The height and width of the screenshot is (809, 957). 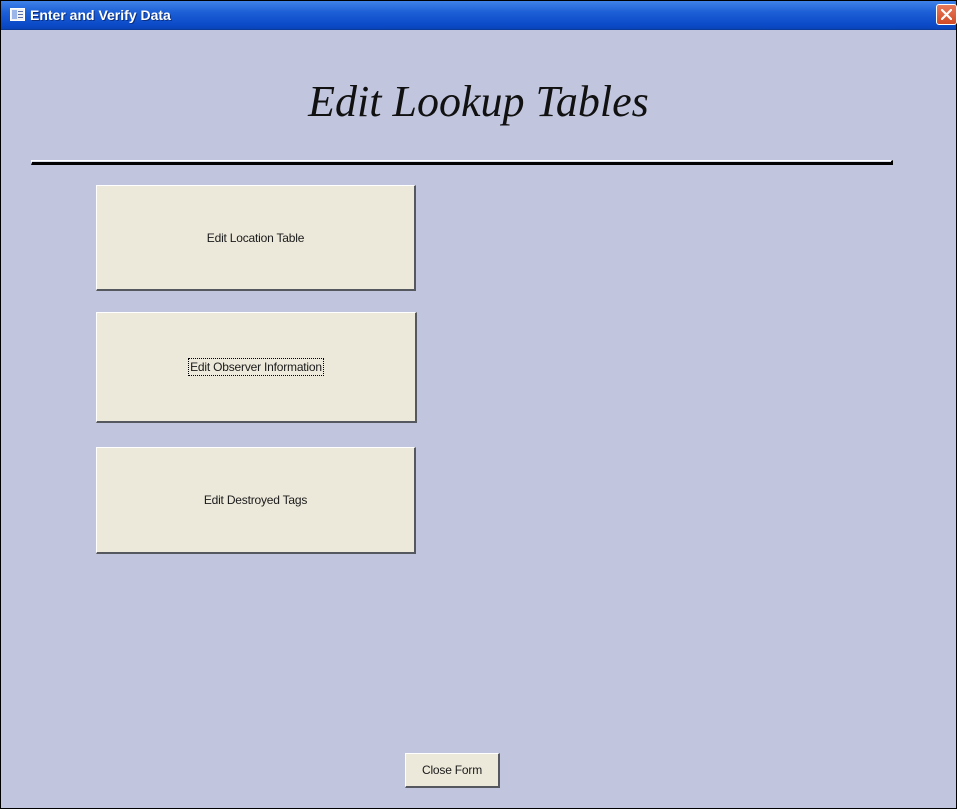 I want to click on close-form-label: Close Form, so click(x=451, y=770).